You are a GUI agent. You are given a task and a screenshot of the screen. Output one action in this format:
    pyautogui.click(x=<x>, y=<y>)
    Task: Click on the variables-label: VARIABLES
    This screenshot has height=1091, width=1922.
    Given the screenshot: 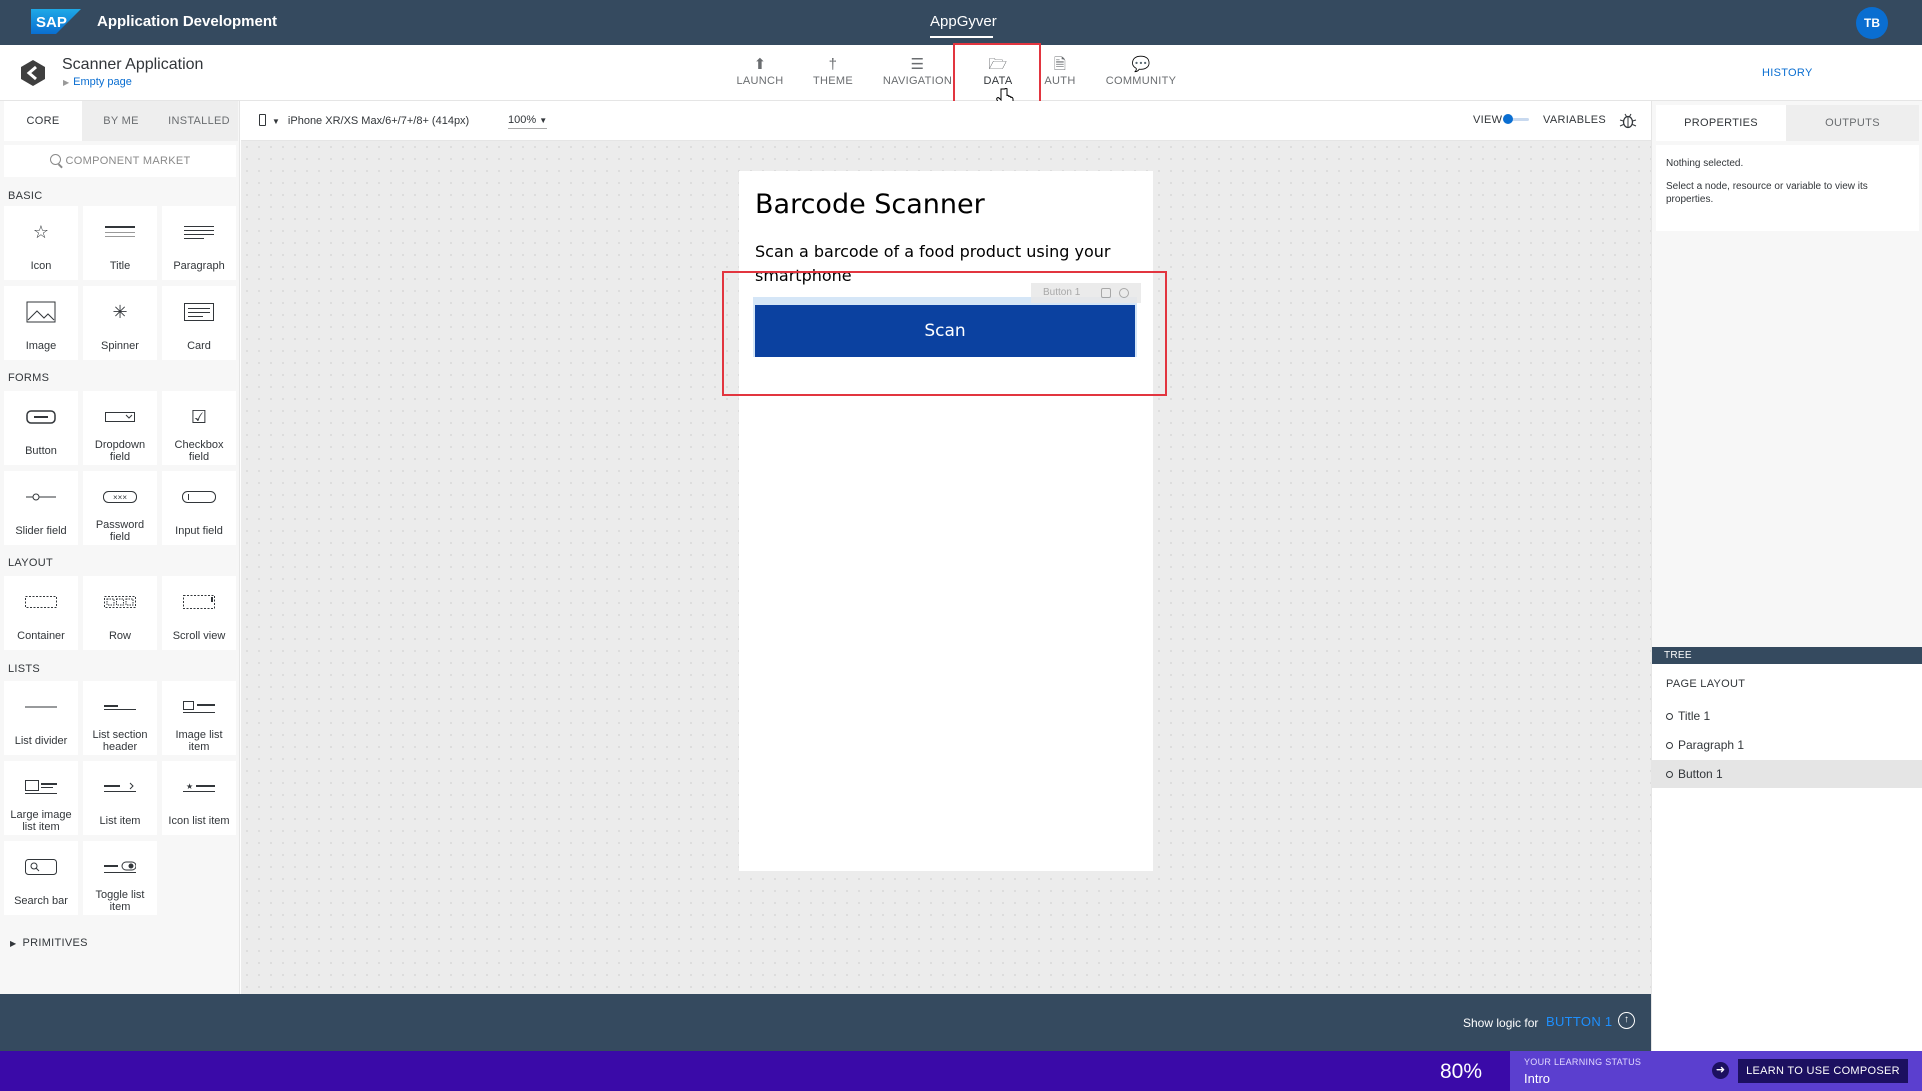 What is the action you would take?
    pyautogui.click(x=1575, y=120)
    